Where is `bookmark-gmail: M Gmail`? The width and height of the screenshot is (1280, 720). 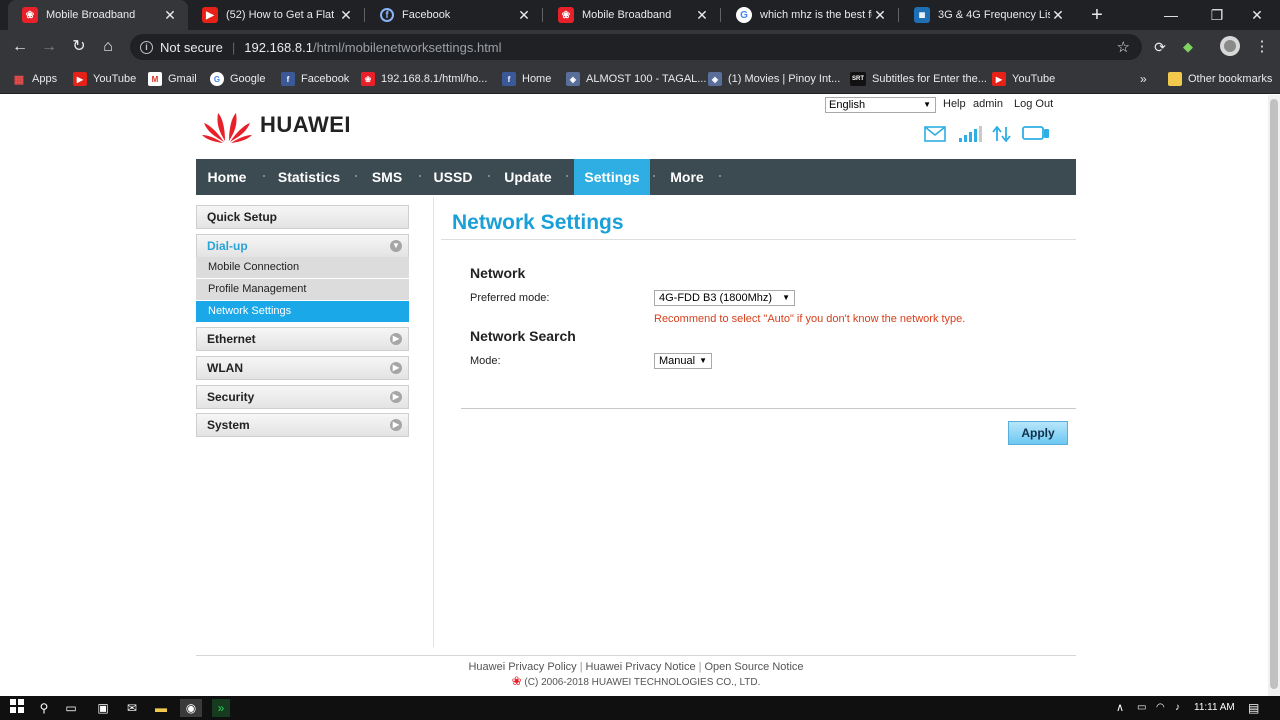 bookmark-gmail: M Gmail is located at coordinates (172, 79).